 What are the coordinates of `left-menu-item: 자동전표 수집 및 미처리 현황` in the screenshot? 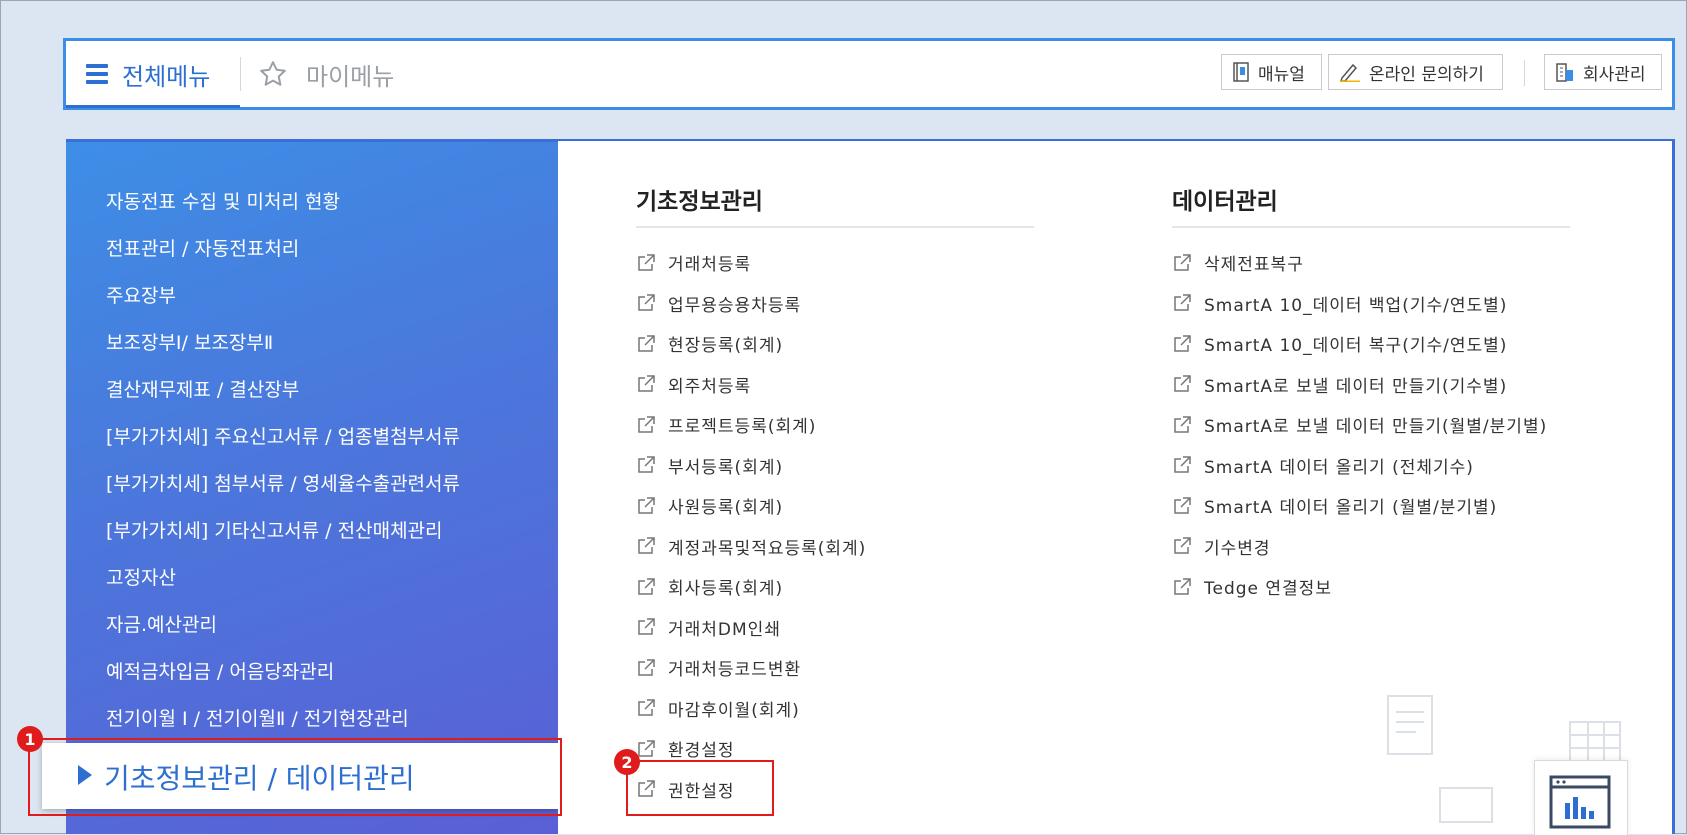 It's located at (223, 200).